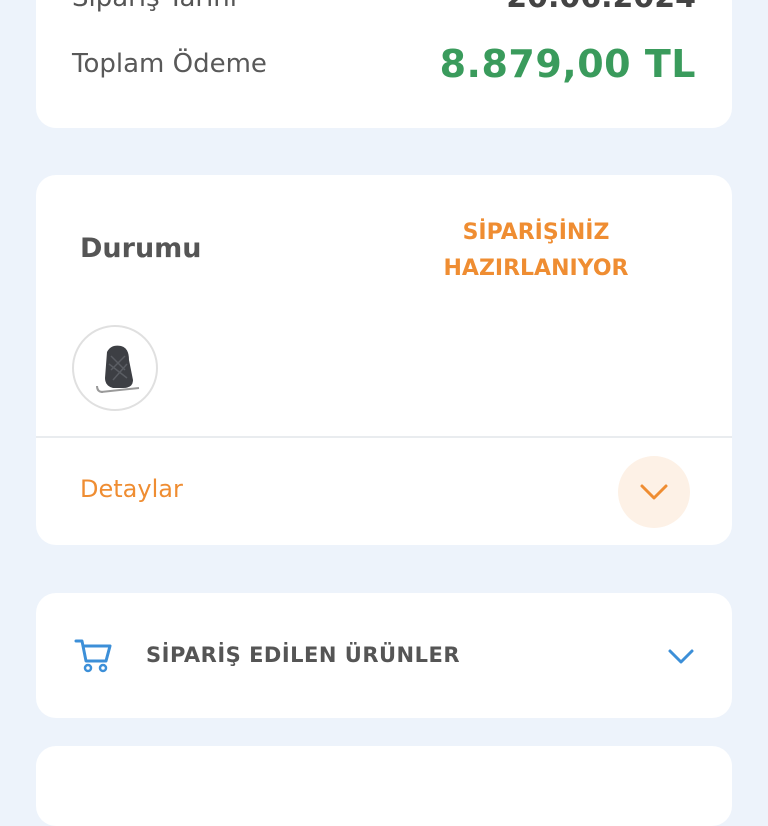  Describe the element at coordinates (536, 268) in the screenshot. I see `status-value-line2: HAZIRLANIYOR` at that location.